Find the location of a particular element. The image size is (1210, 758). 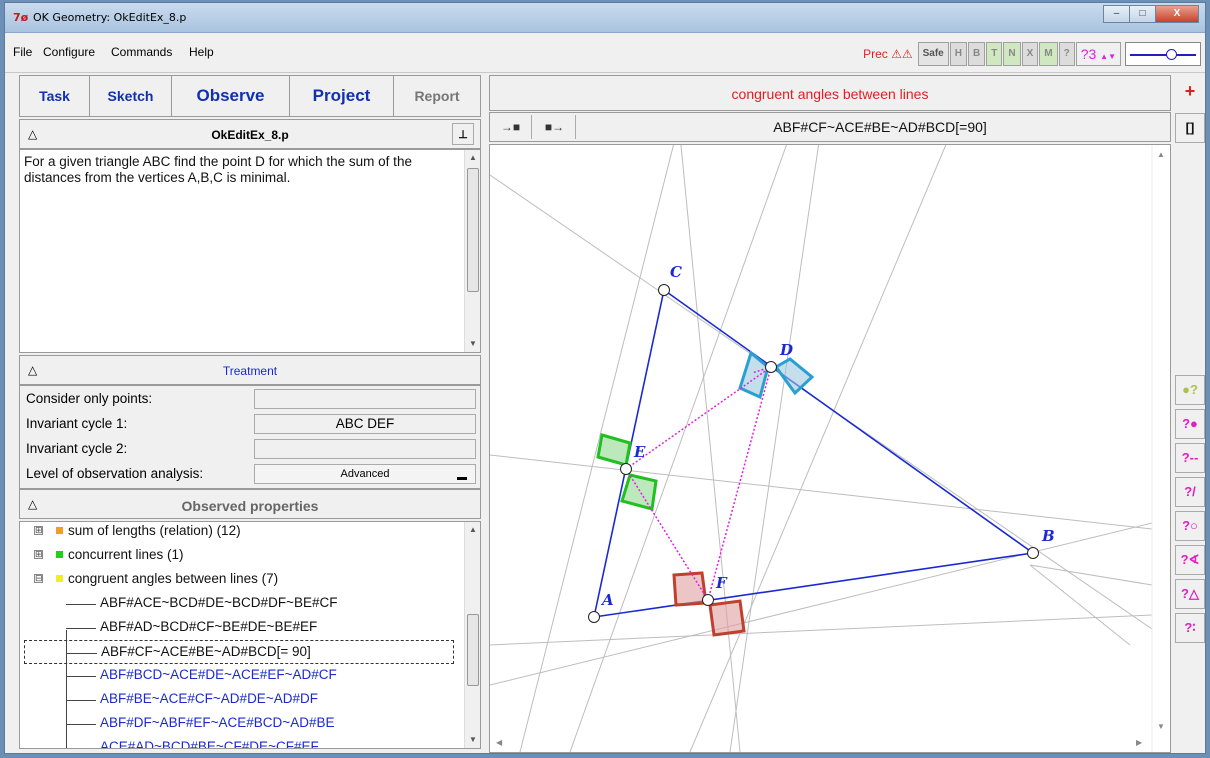

slider-knob is located at coordinates (1171, 54).